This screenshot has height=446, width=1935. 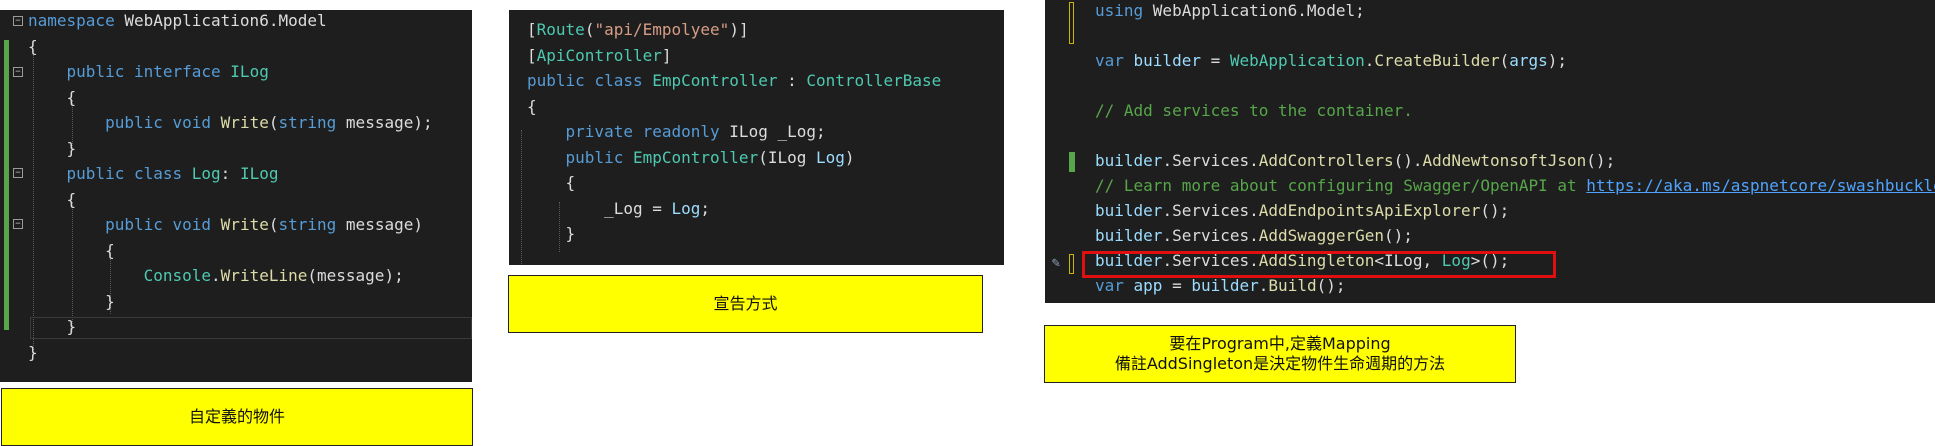 What do you see at coordinates (355, 275) in the screenshot?
I see `code-token: (message);` at bounding box center [355, 275].